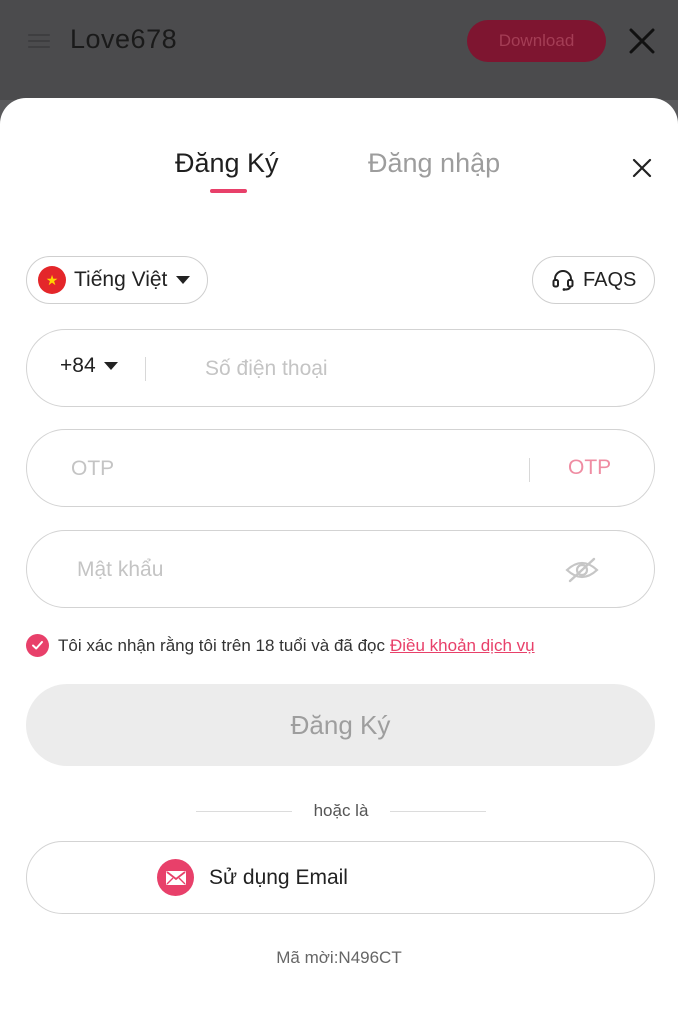 Image resolution: width=678 pixels, height=1024 pixels. What do you see at coordinates (39, 41) in the screenshot?
I see `menu-icon` at bounding box center [39, 41].